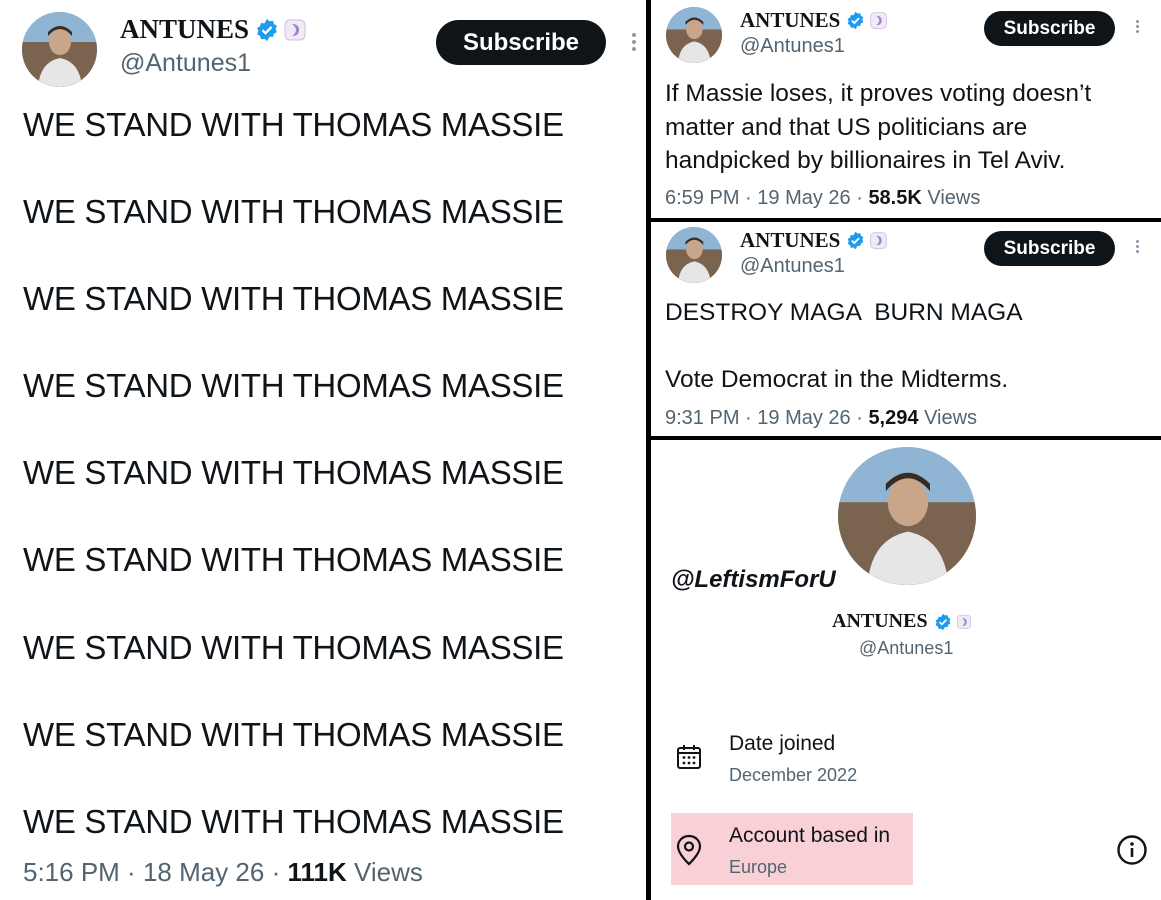 Image resolution: width=1161 pixels, height=900 pixels. I want to click on tweet-text-line: handpicked by billionaires in Tel Aviv., so click(865, 160).